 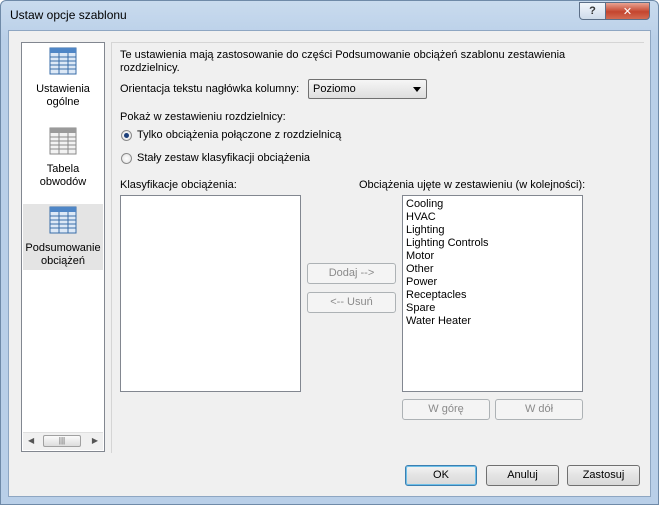 What do you see at coordinates (603, 475) in the screenshot?
I see `apply-button: Zastosuj` at bounding box center [603, 475].